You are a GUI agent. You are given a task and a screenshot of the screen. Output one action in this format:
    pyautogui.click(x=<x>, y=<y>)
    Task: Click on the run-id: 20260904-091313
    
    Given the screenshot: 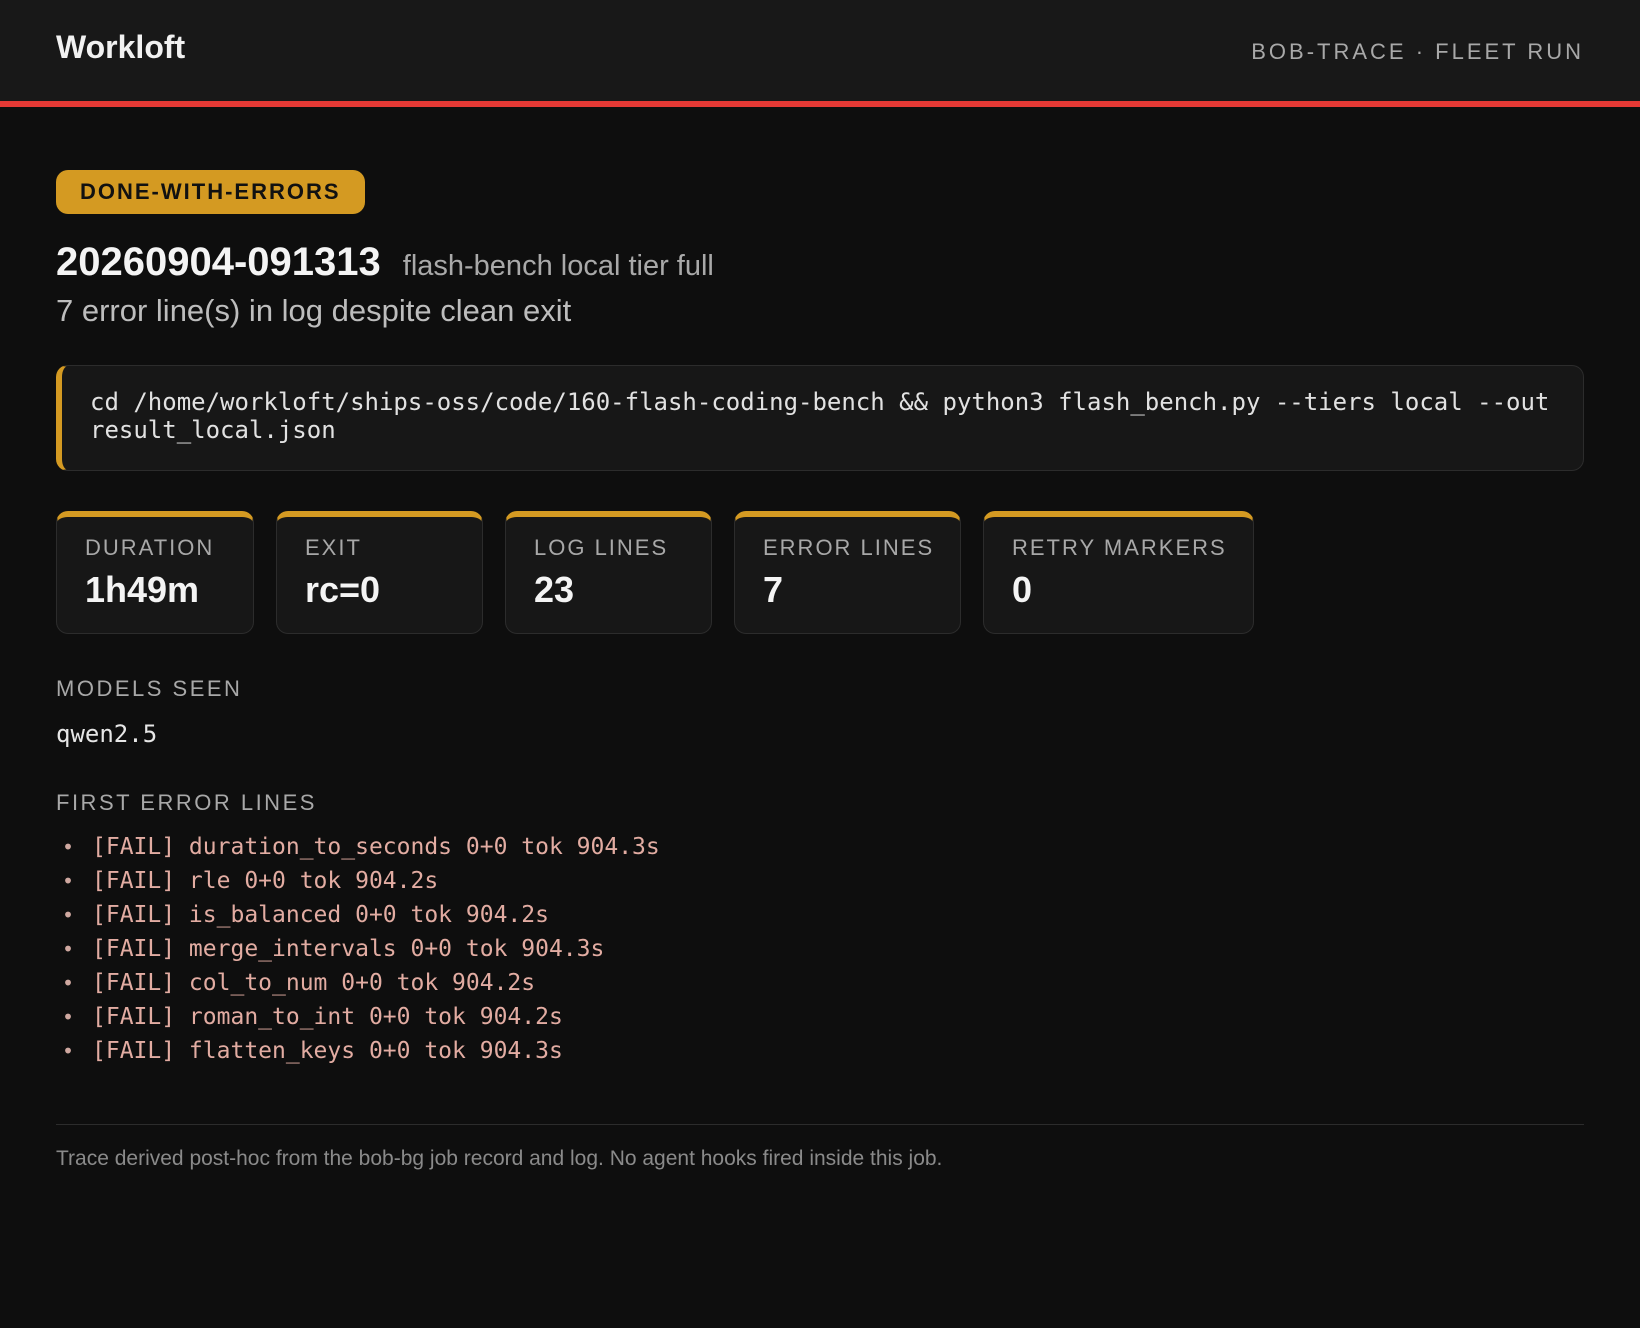 What is the action you would take?
    pyautogui.click(x=218, y=262)
    